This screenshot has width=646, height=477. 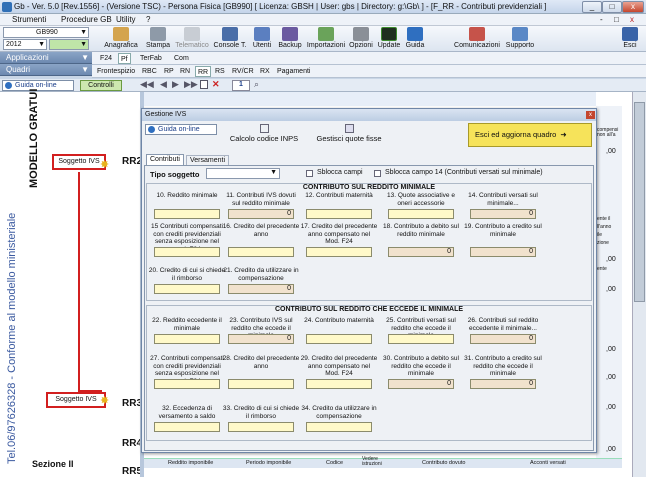 I want to click on inner-close-button: x, so click(x=632, y=19).